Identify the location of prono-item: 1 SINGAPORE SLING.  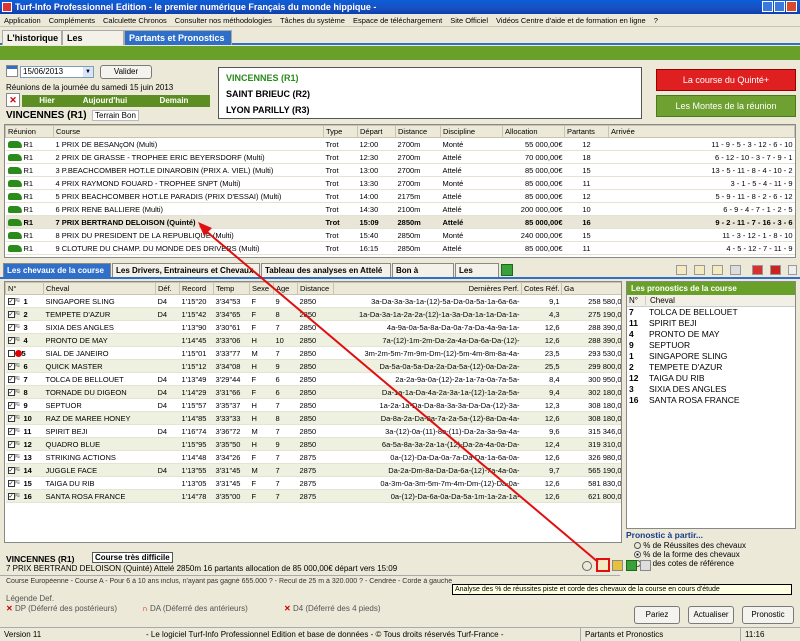
(711, 356).